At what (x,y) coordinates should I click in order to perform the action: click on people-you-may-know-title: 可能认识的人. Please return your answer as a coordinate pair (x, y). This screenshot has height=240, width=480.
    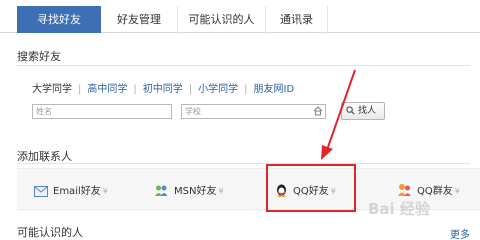
    Looking at the image, I should click on (50, 232).